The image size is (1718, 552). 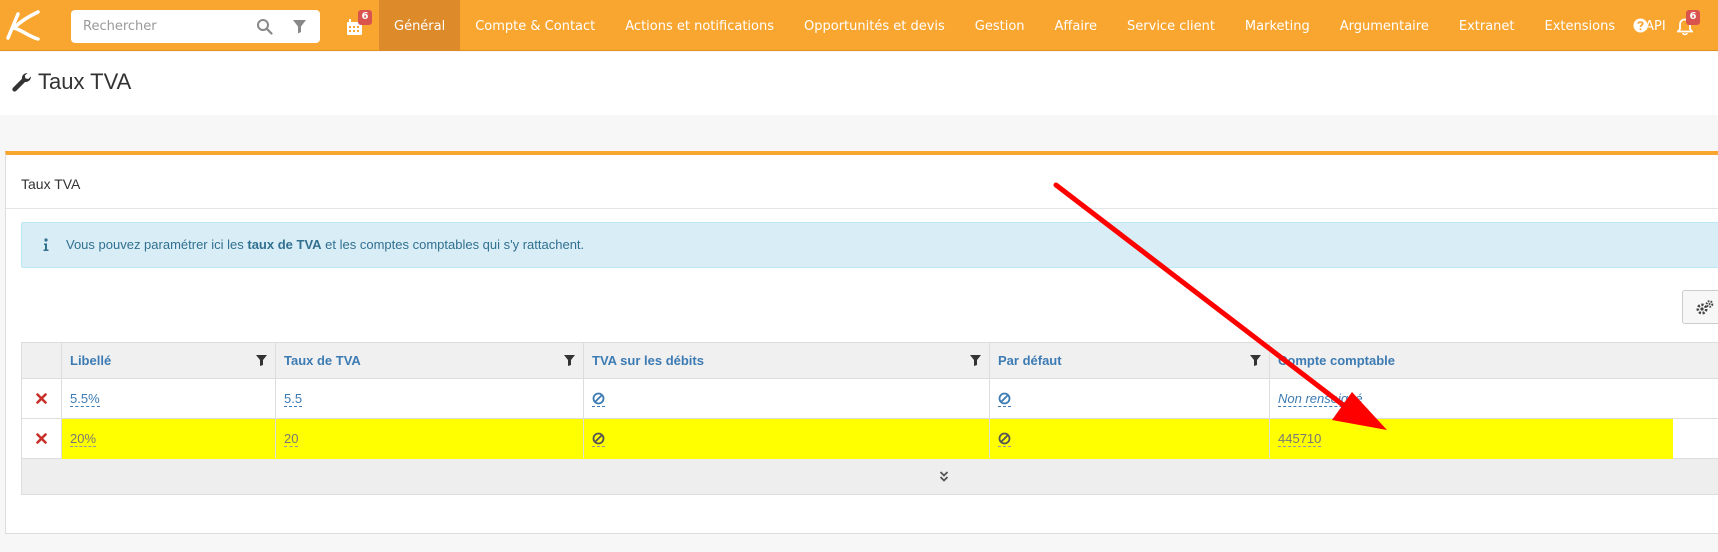 What do you see at coordinates (284, 244) in the screenshot?
I see `alert-text-emphasis: taux de TVA` at bounding box center [284, 244].